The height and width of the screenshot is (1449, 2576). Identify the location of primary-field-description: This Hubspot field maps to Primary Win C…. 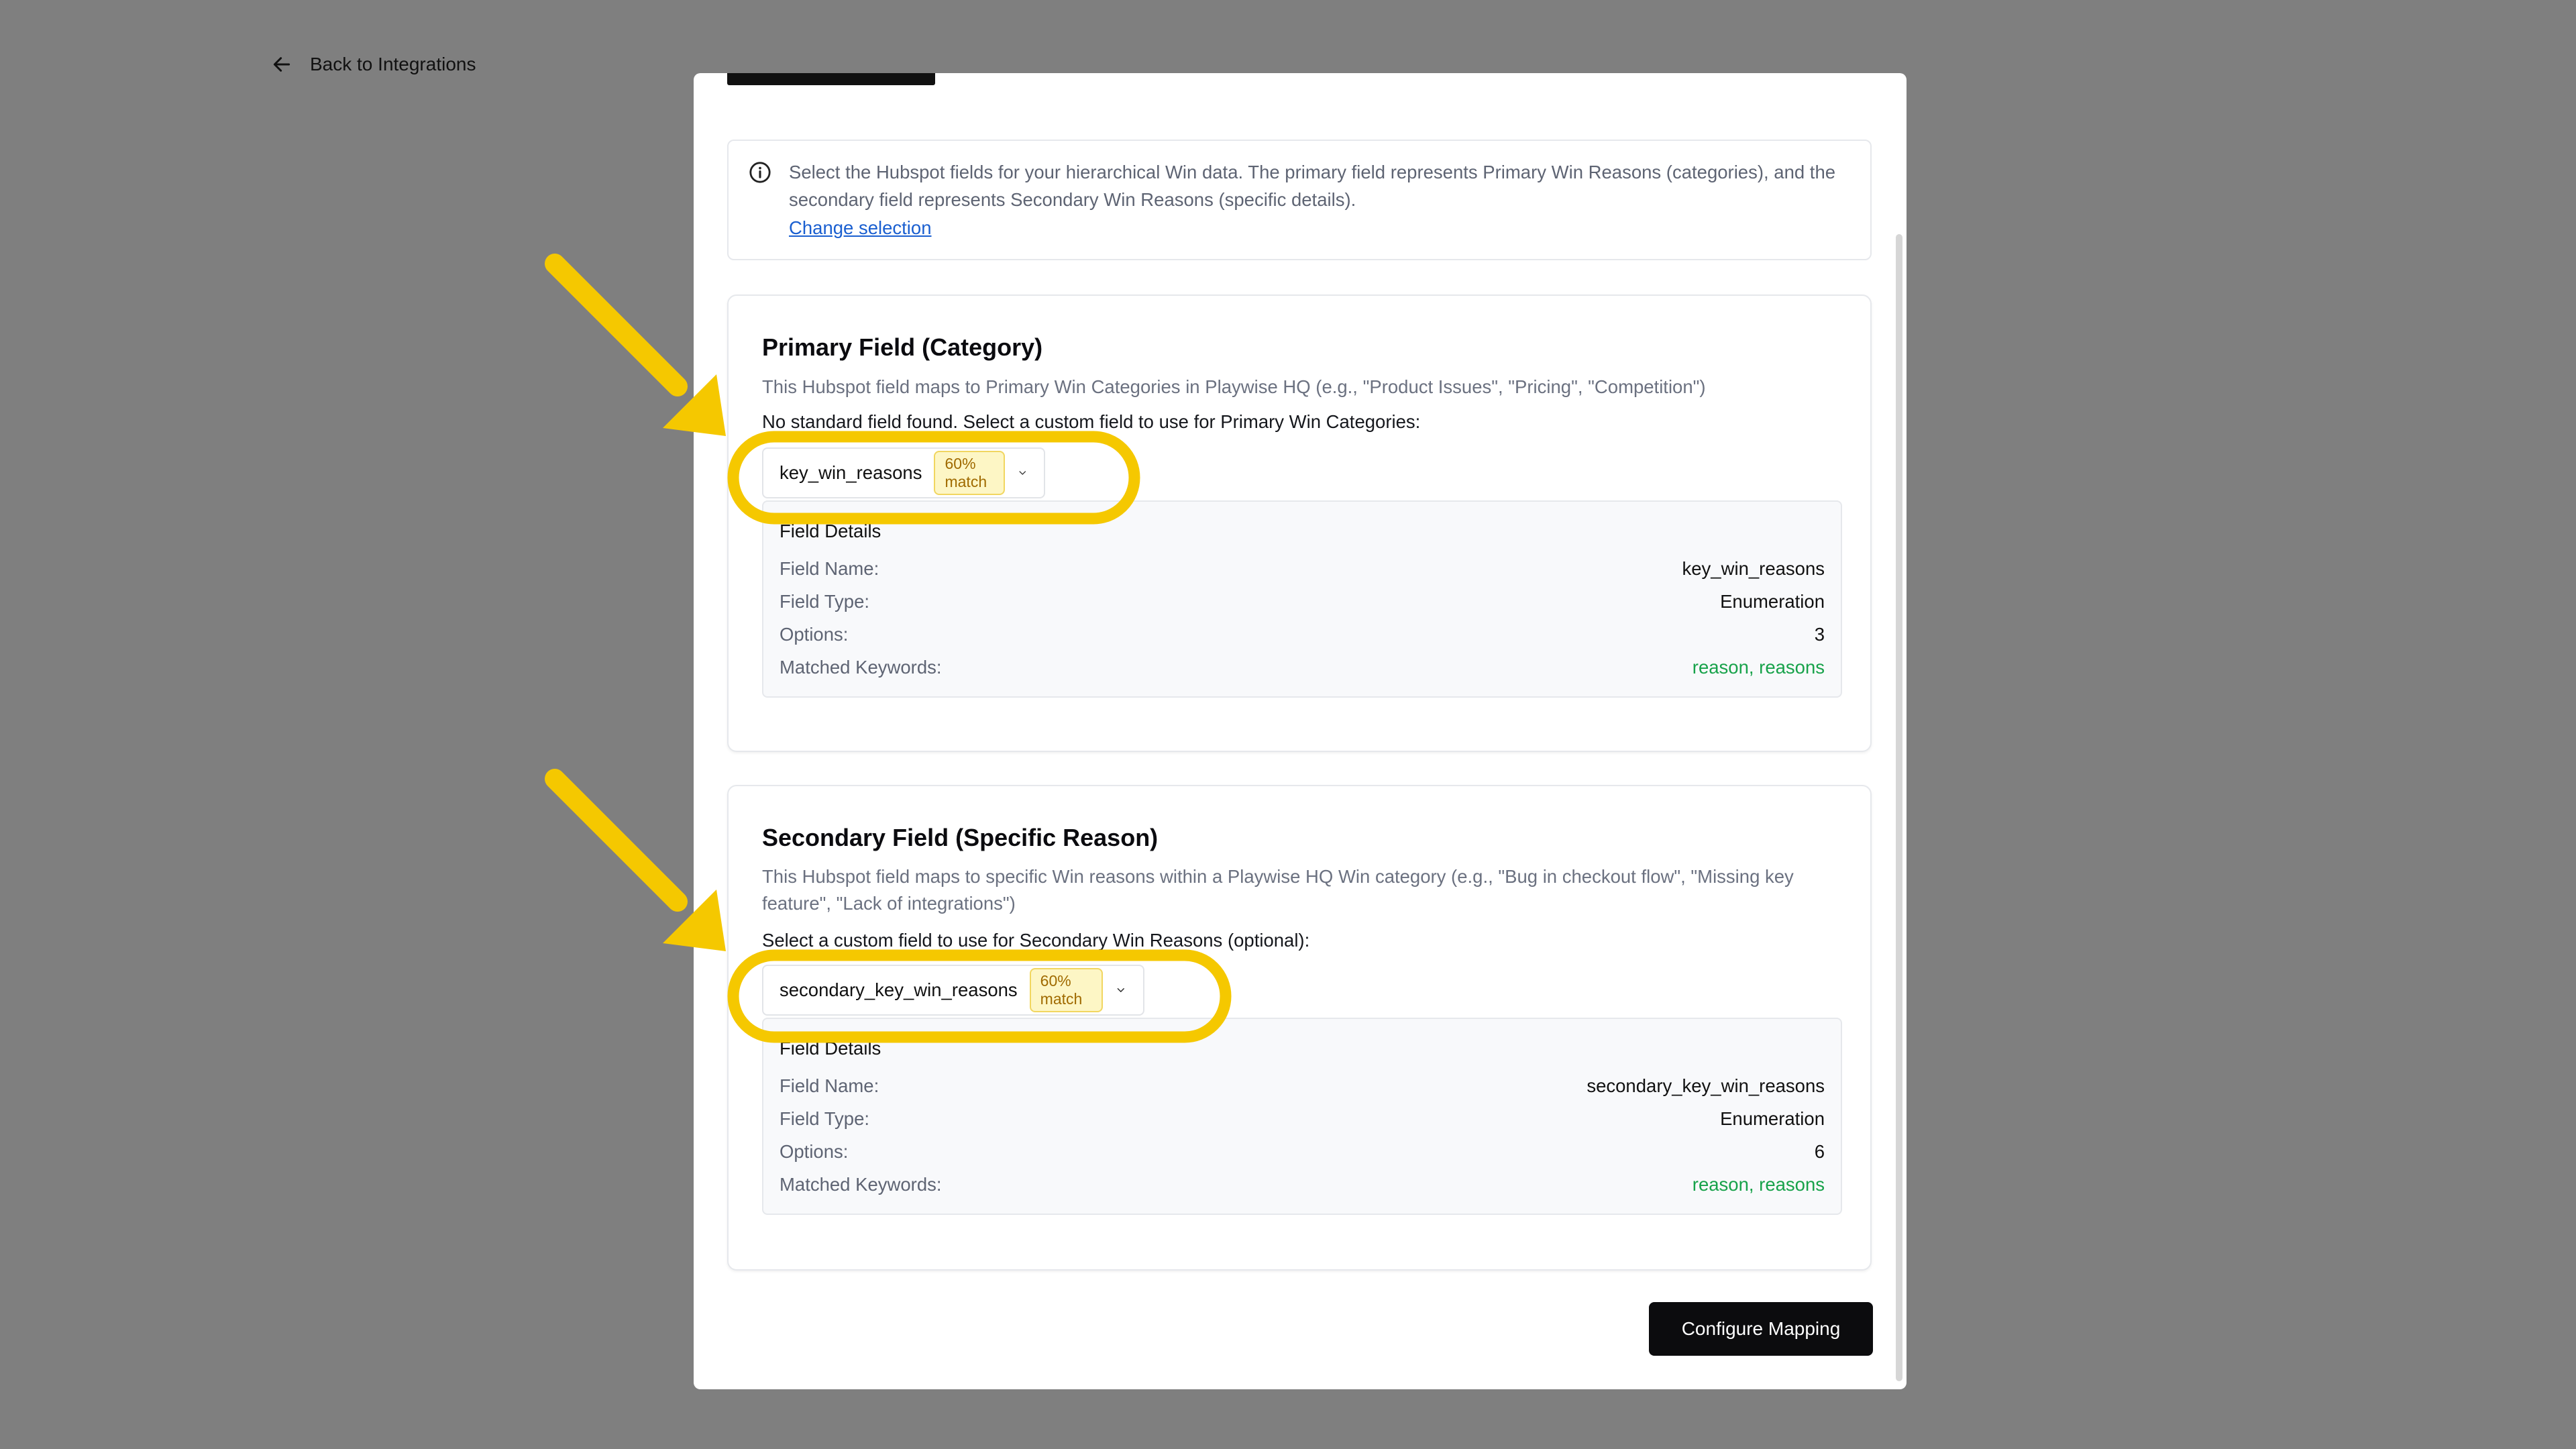
(1234, 386).